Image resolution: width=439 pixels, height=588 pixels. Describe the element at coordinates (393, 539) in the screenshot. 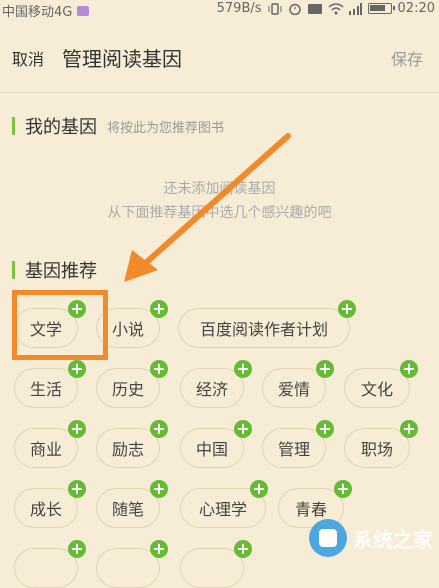

I see `watermark-text: 系统之家` at that location.